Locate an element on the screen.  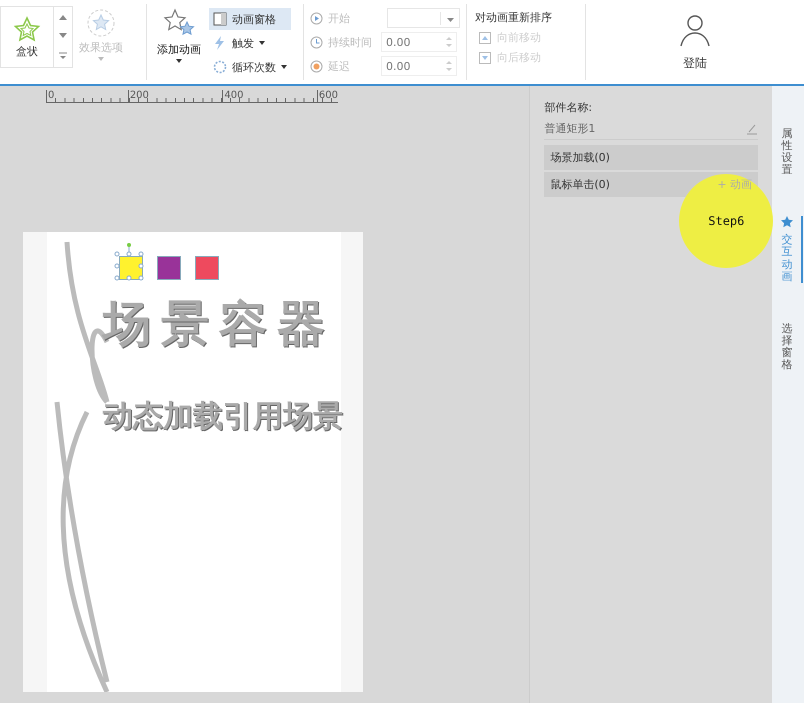
down-arrow-icon is located at coordinates (63, 35).